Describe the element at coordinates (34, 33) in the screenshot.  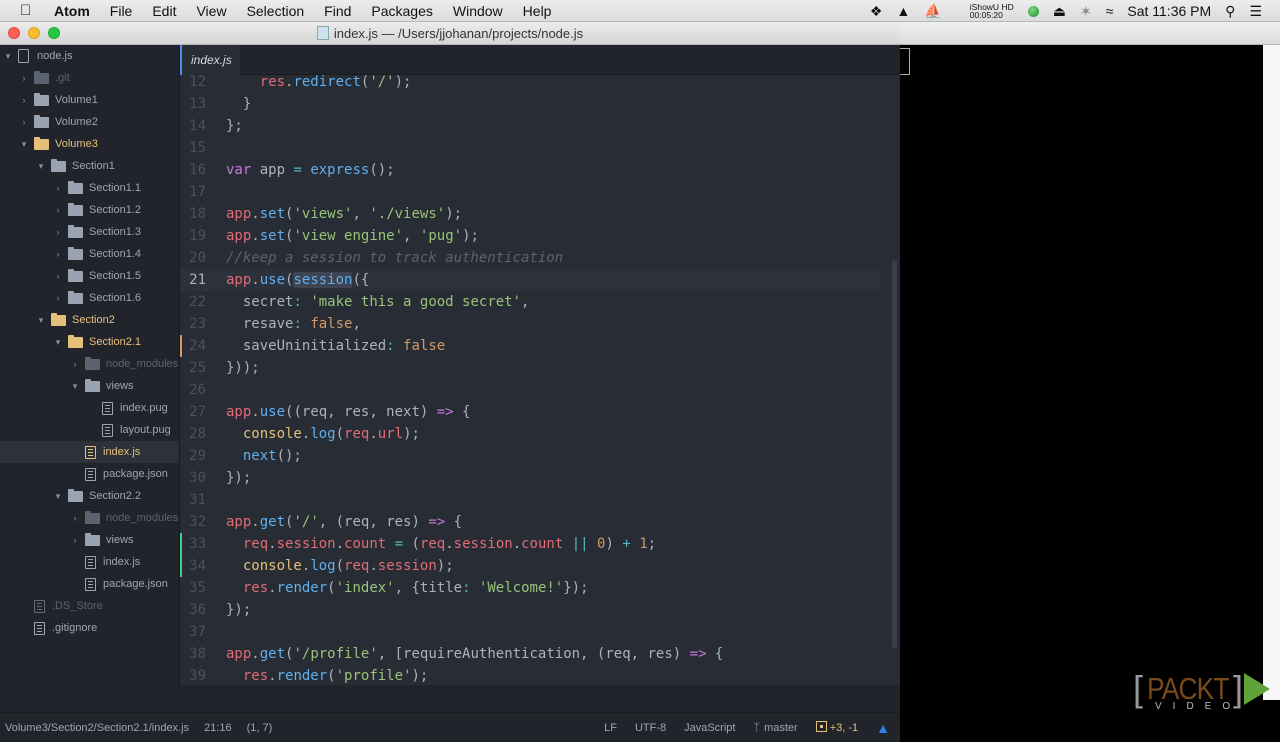
I see `minimize-window-button` at that location.